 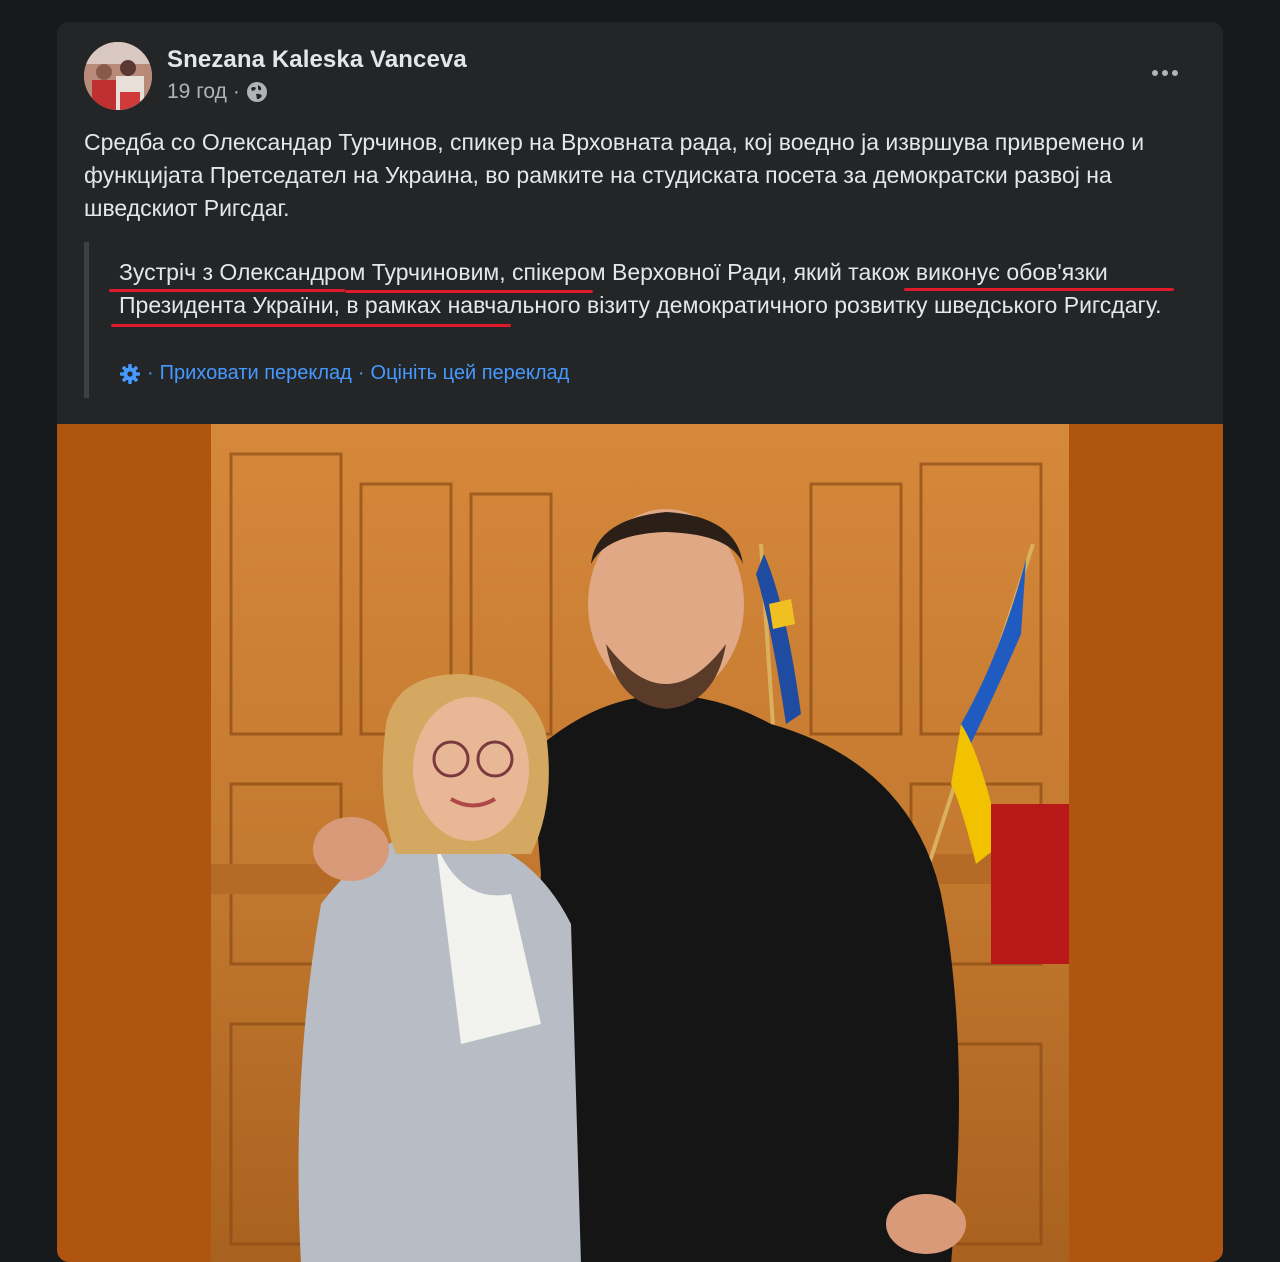 I want to click on post-meta: 19 год ·, so click(x=217, y=92).